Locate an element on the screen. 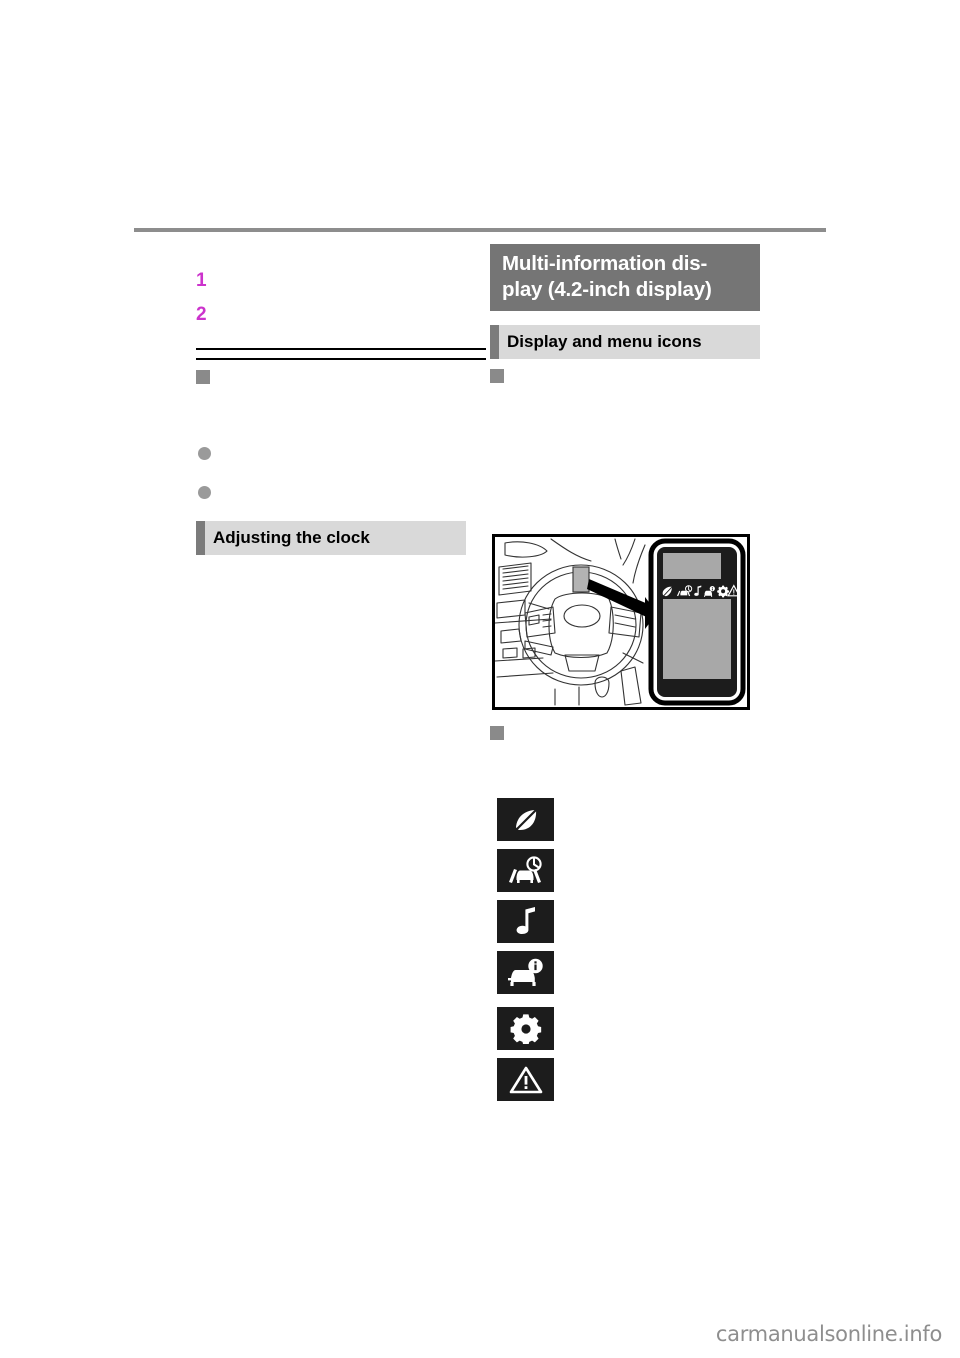  vehicle-info-icon is located at coordinates (525, 972).